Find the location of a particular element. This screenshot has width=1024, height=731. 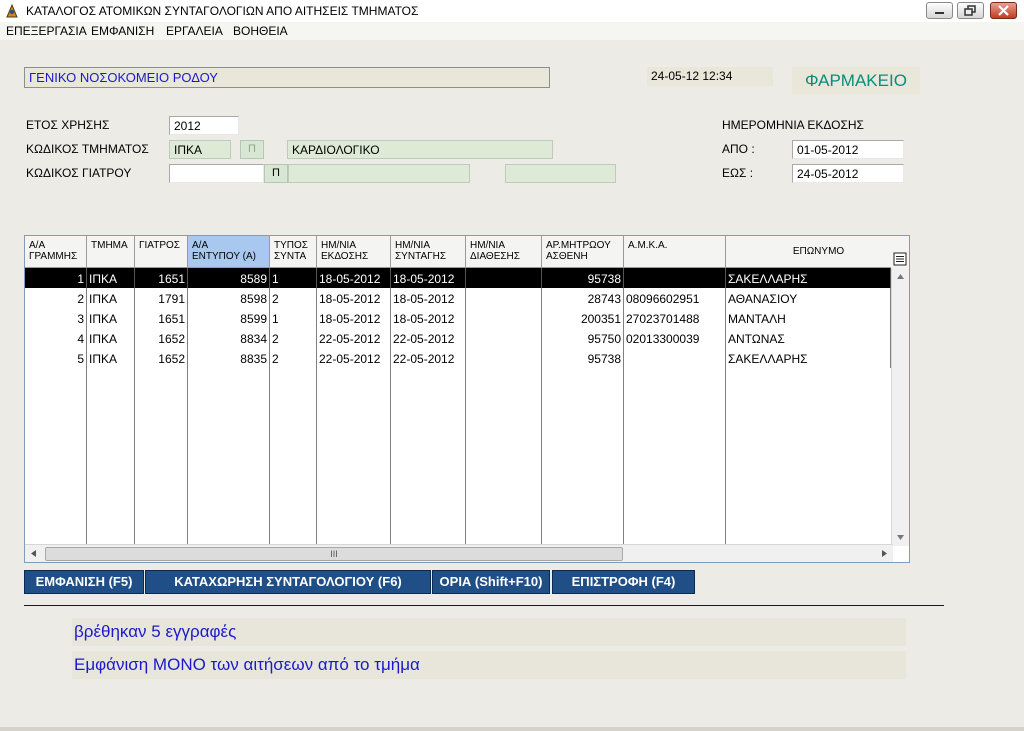

scroll-down-icon is located at coordinates (900, 537).